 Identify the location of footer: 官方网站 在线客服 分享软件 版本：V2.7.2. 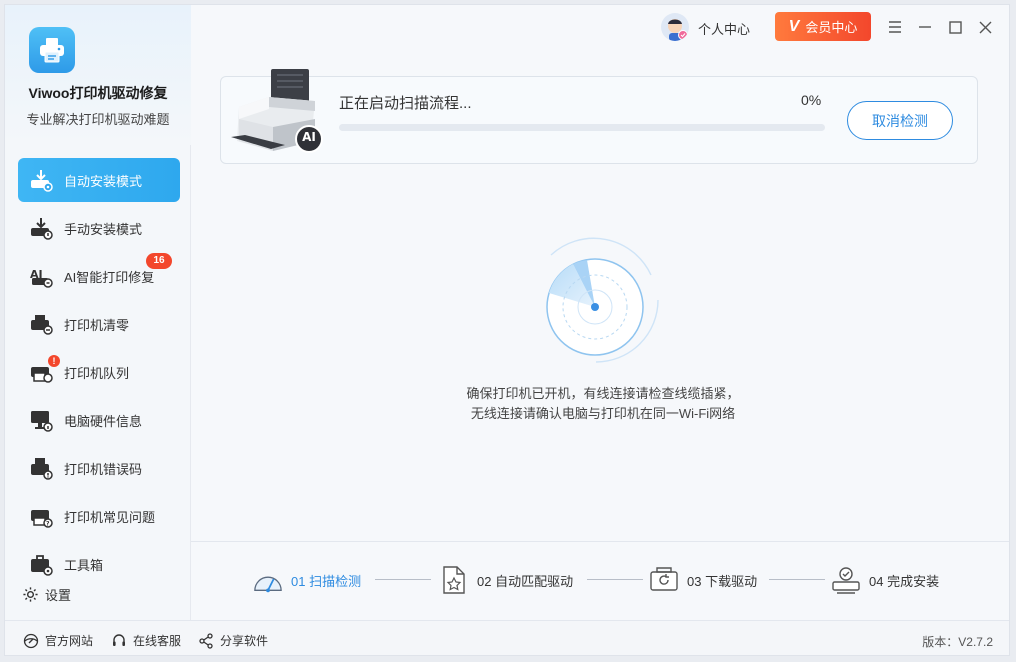
(507, 637).